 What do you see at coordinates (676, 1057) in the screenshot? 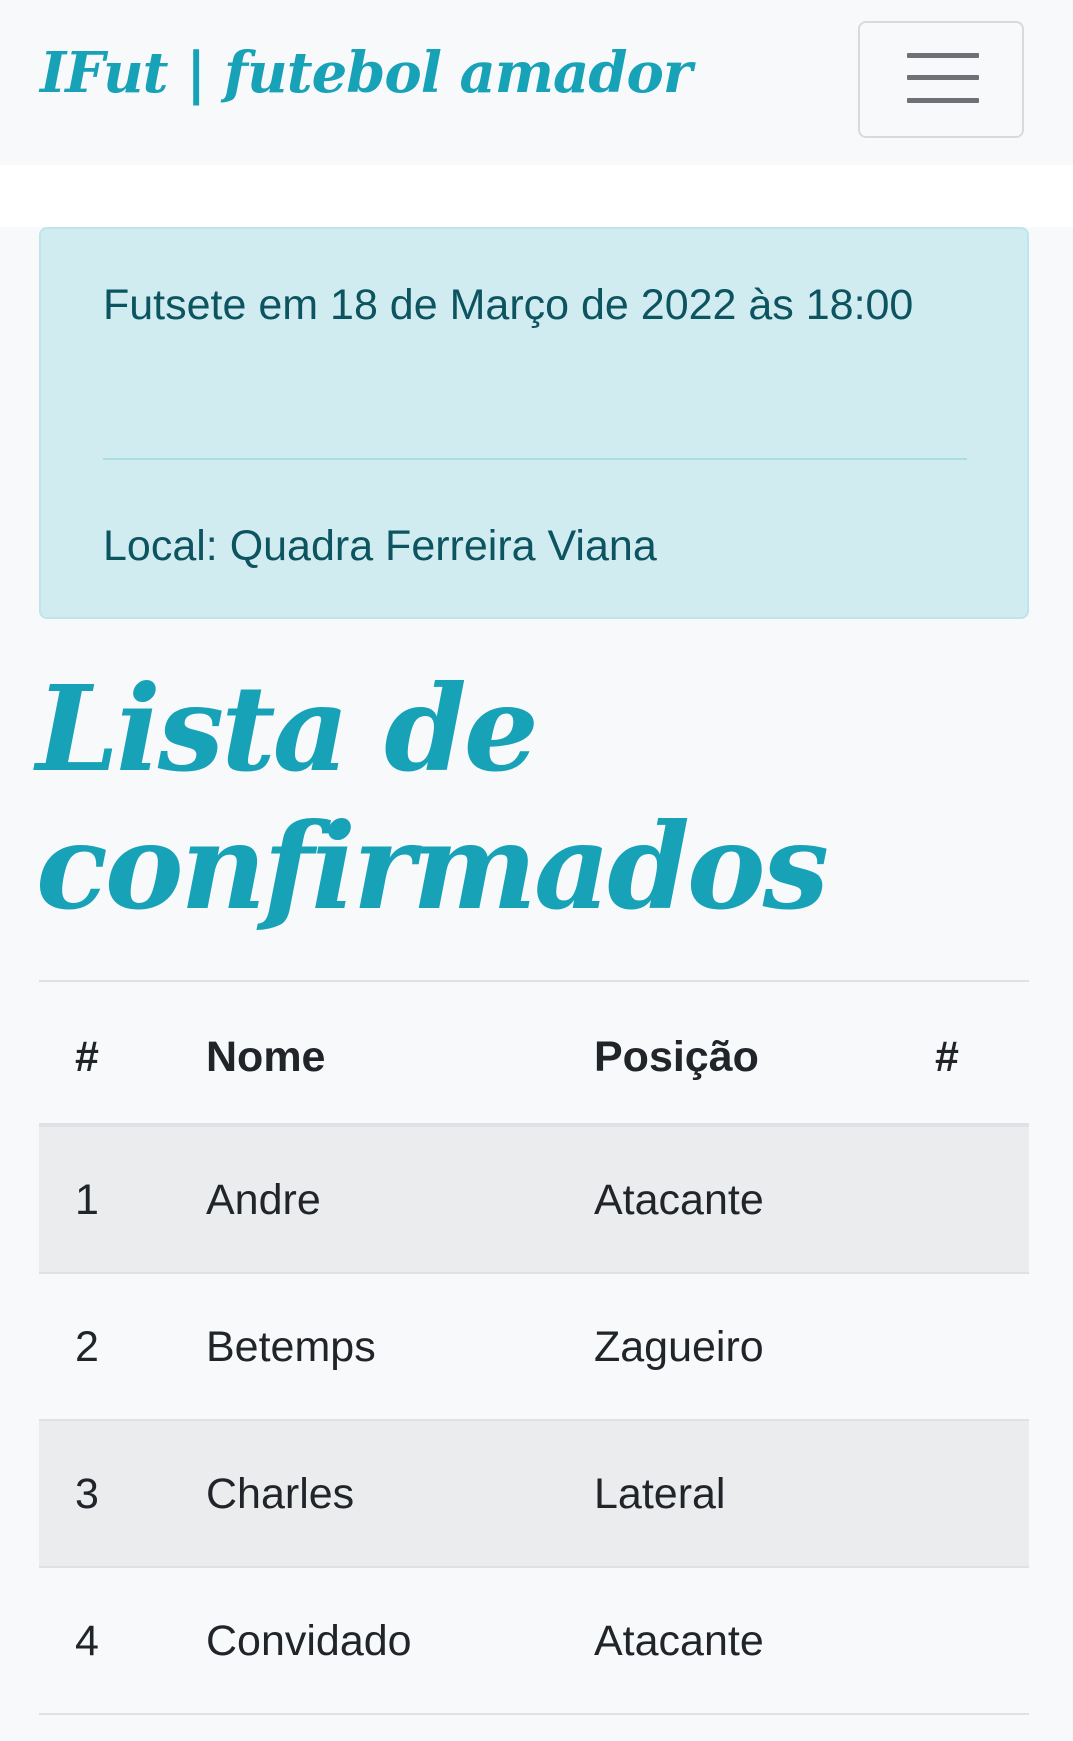
I see `column-header-position: Posição` at bounding box center [676, 1057].